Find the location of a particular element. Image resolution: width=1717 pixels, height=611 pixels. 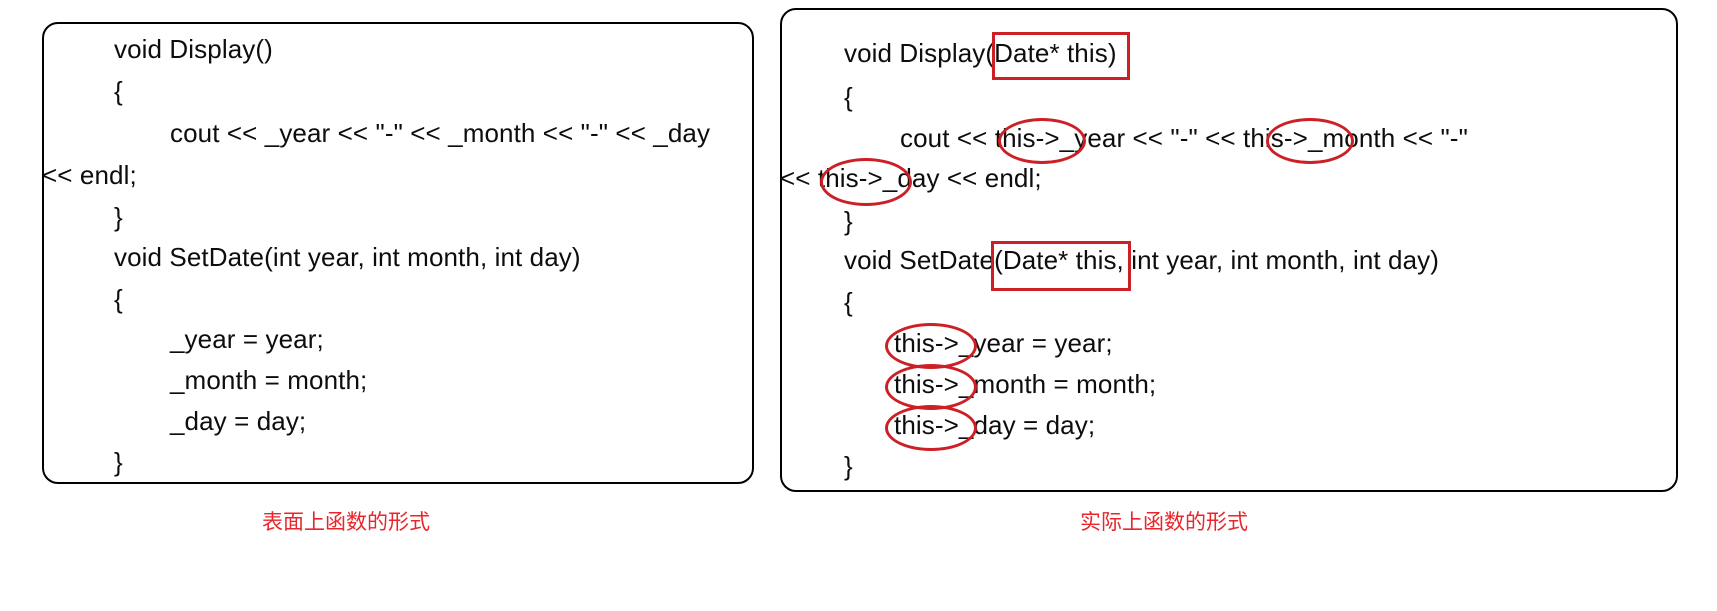

code-line: _month = month; is located at coordinates (269, 380).